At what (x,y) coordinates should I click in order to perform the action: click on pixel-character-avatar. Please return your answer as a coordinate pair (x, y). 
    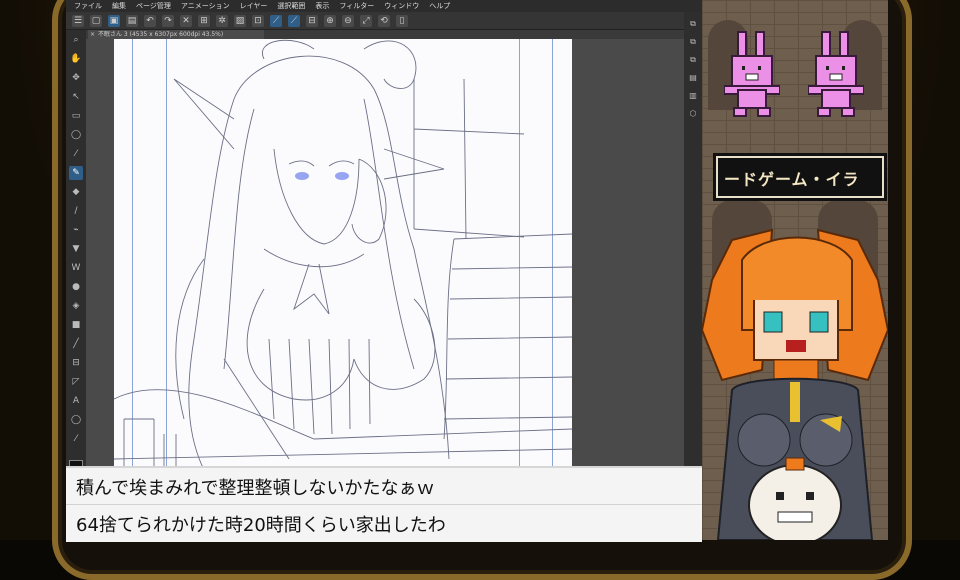
    Looking at the image, I should click on (795, 384).